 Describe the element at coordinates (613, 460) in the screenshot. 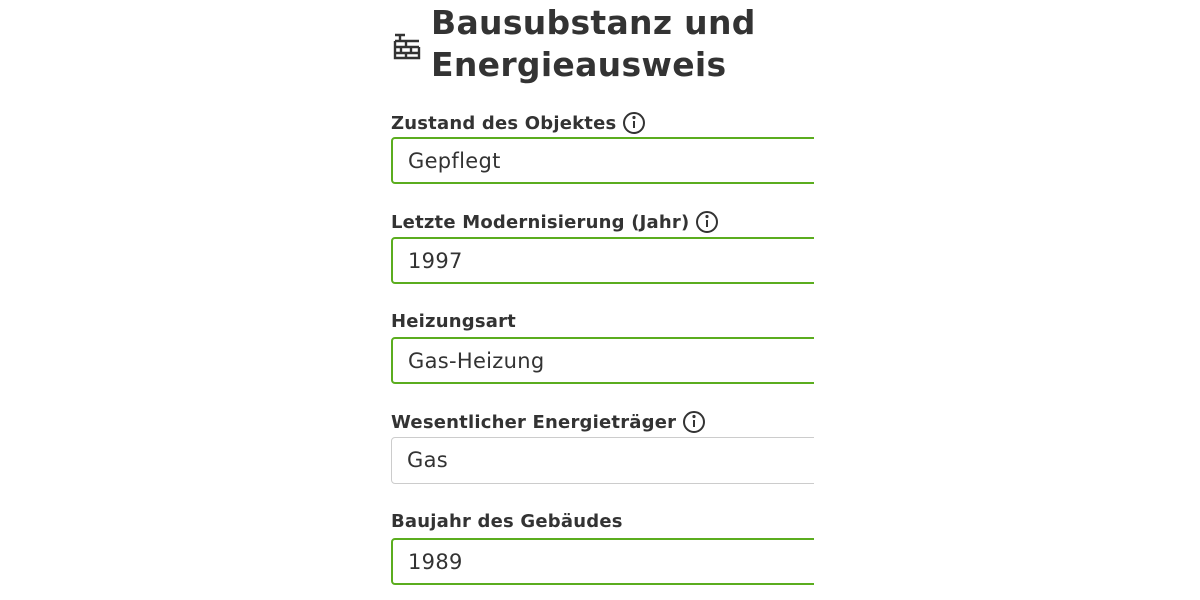

I see `energietraeger-select: Gas` at that location.